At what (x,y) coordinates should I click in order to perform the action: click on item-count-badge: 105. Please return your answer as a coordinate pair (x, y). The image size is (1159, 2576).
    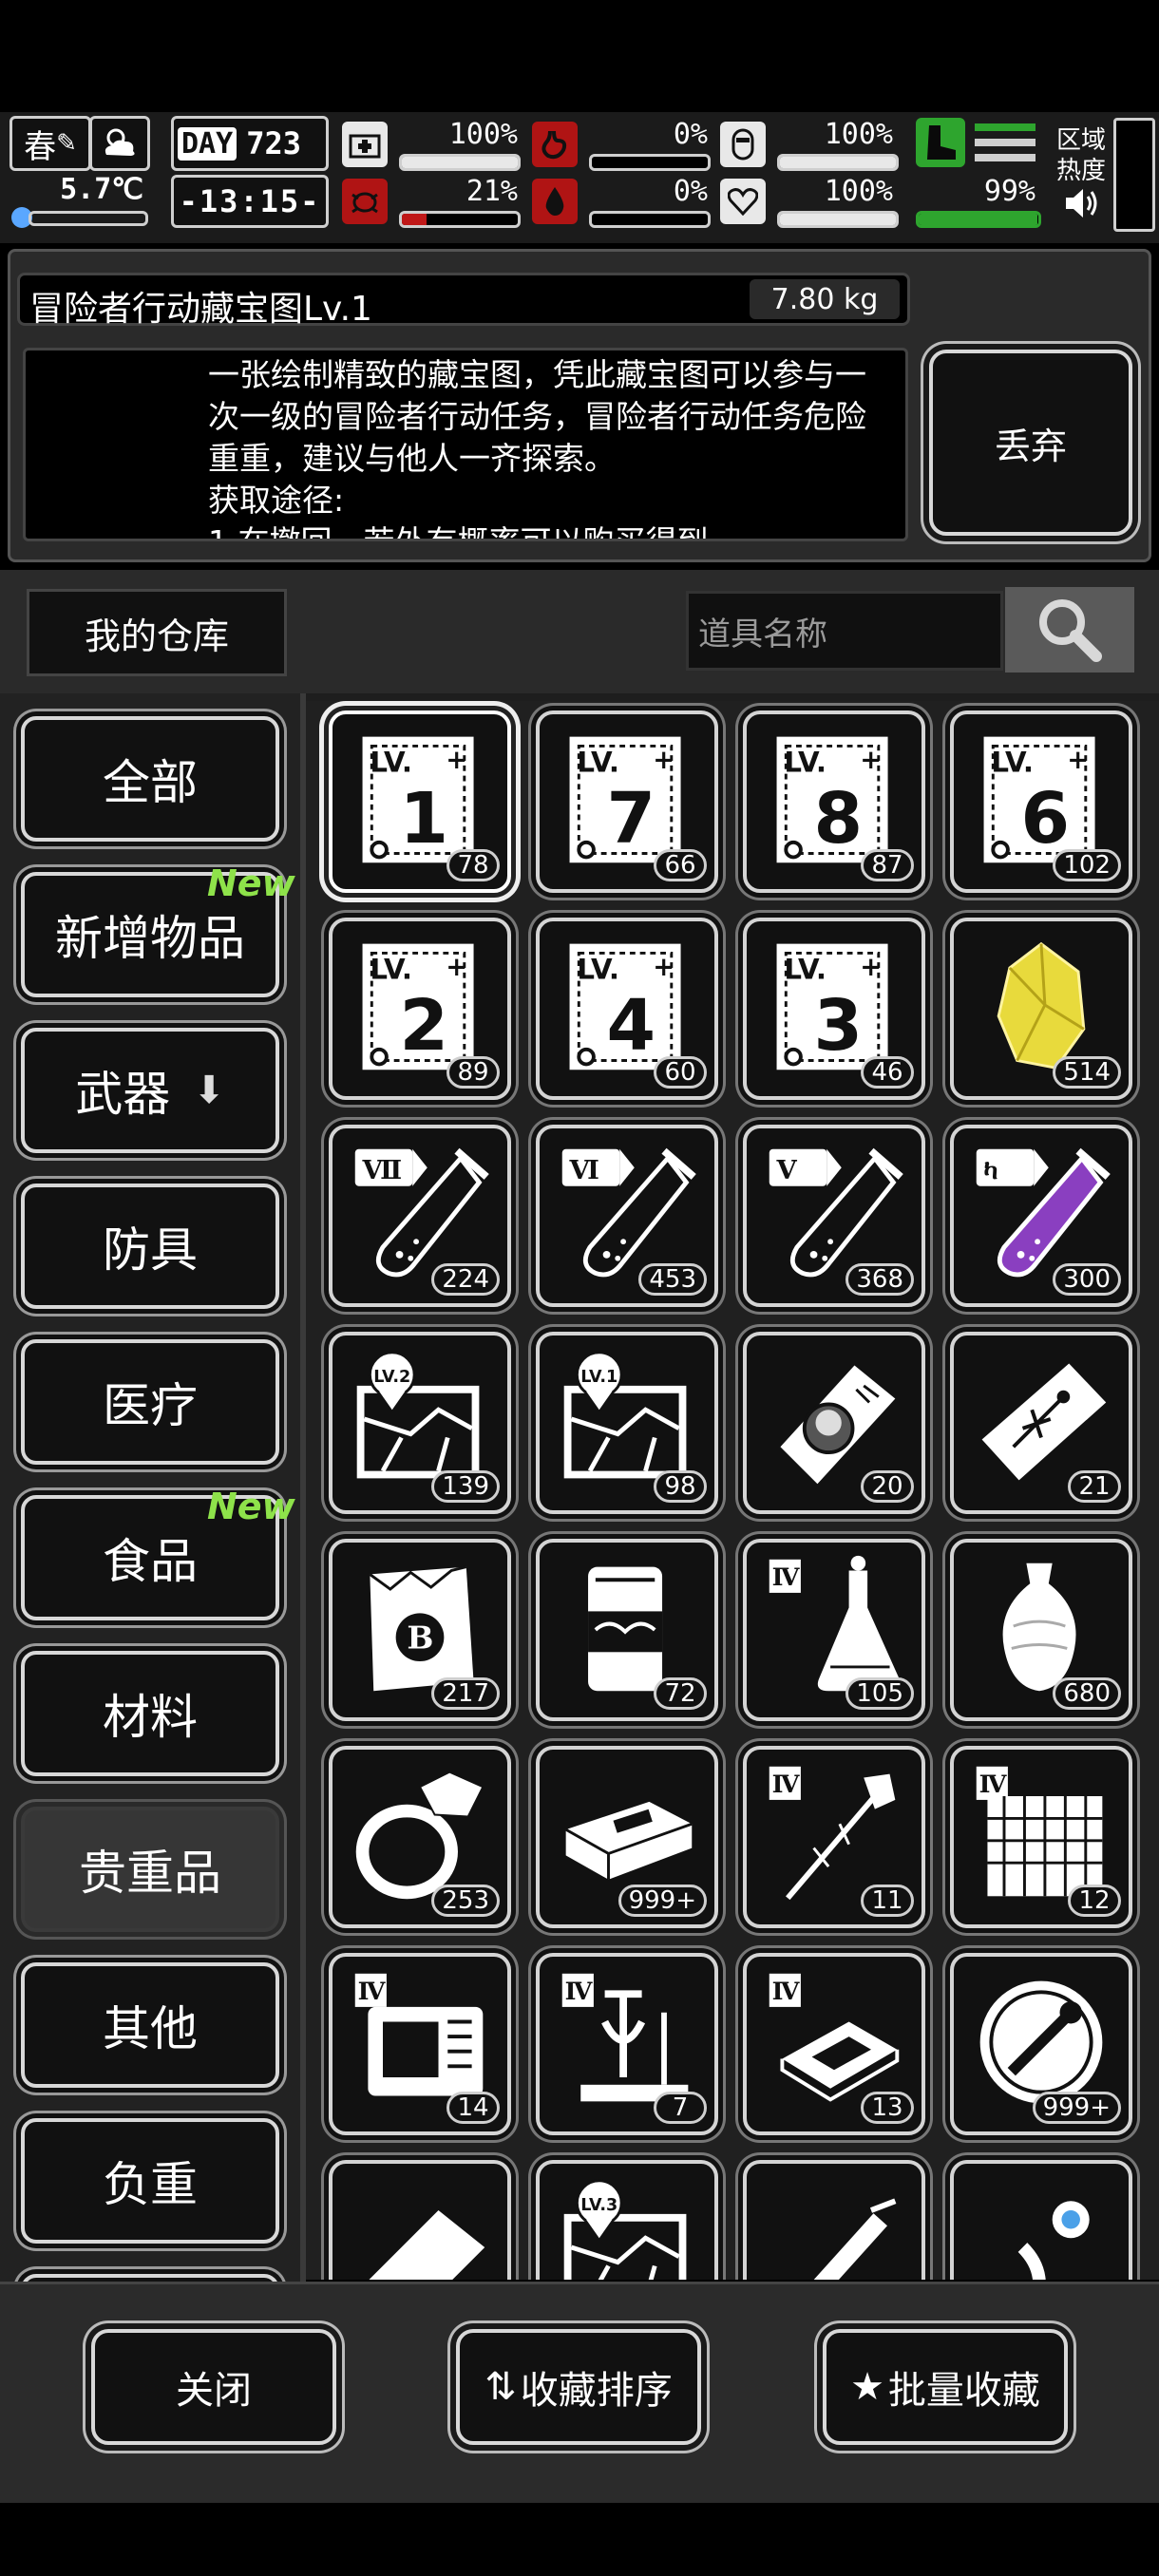
    Looking at the image, I should click on (880, 1693).